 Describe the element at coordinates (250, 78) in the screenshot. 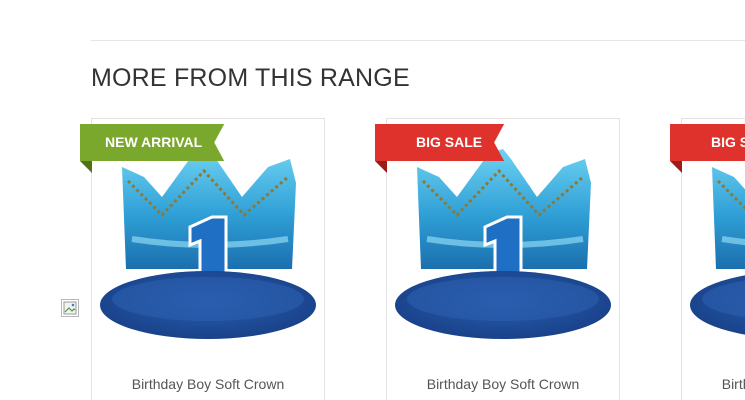

I see `section-title: MORE FROM THIS RANGE` at that location.